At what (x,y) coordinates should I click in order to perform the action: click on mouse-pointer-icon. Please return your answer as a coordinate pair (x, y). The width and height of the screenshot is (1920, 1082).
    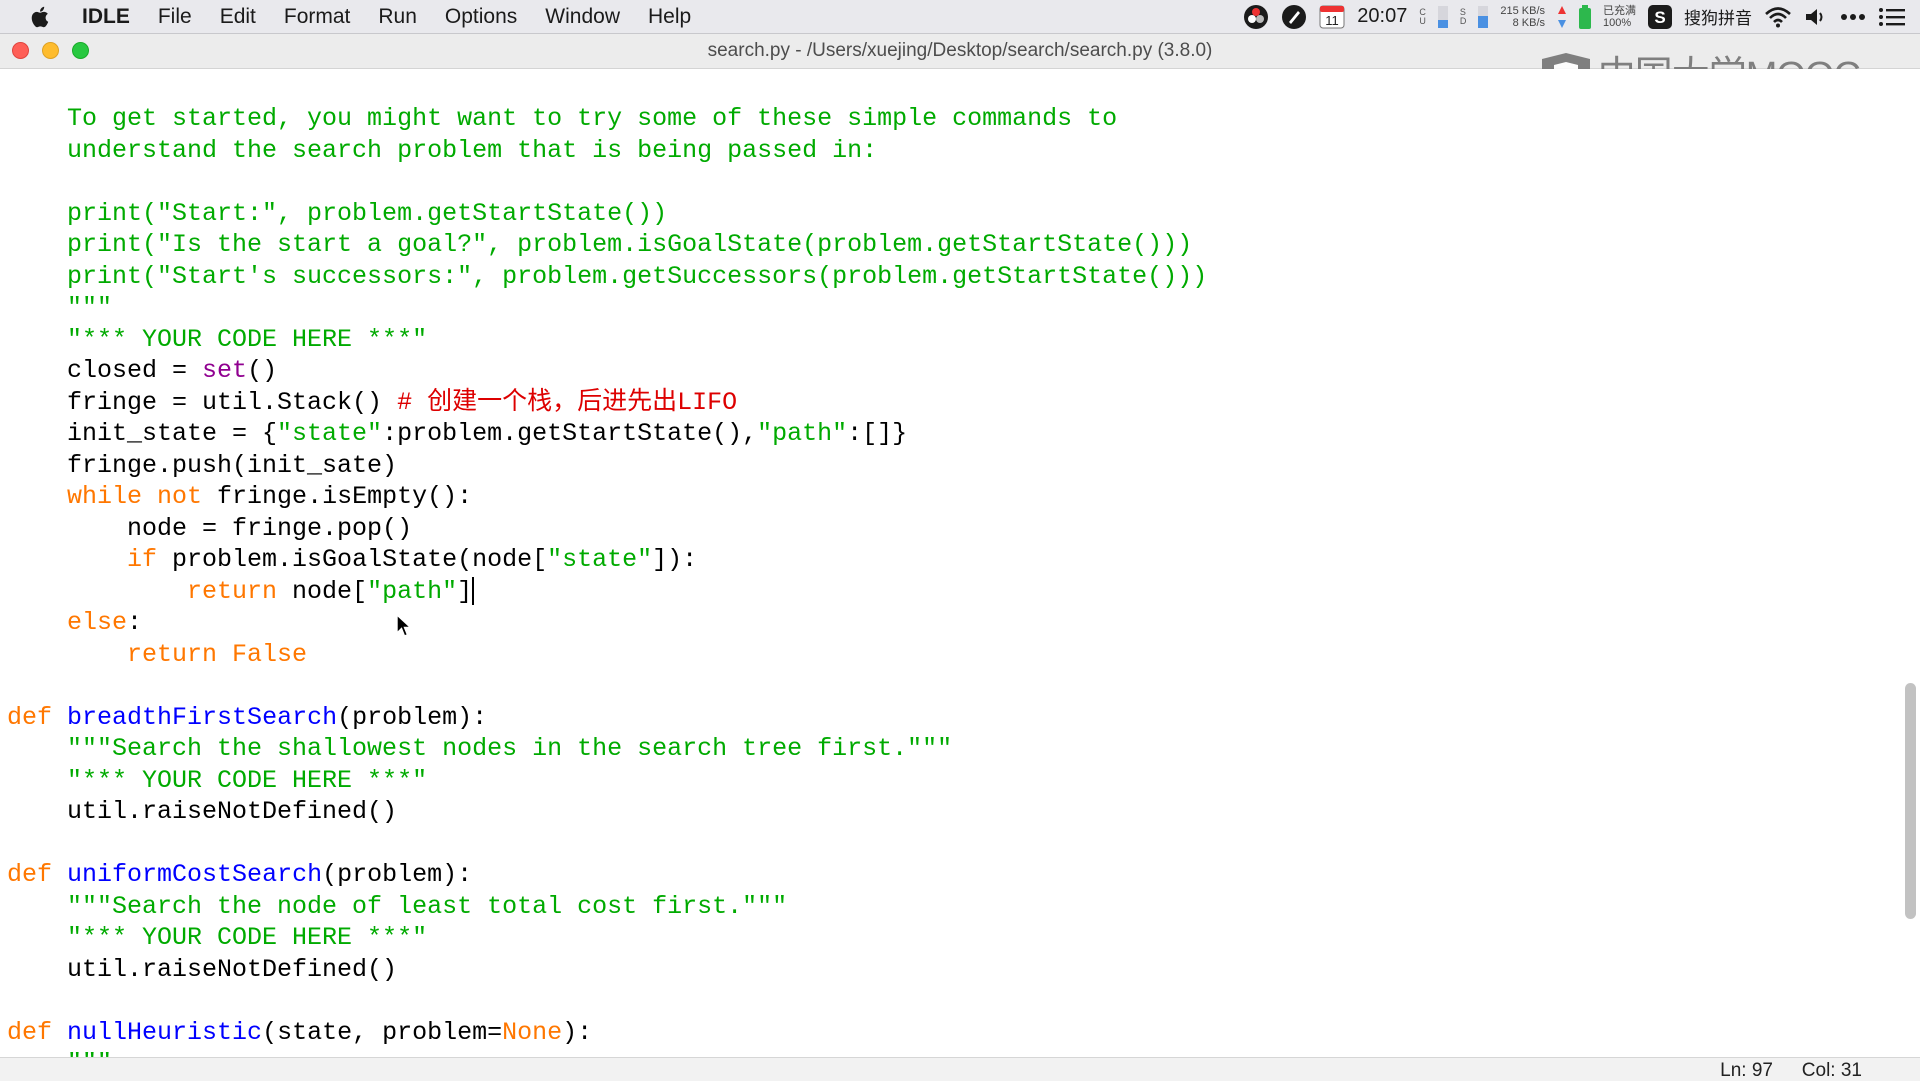
    Looking at the image, I should click on (404, 625).